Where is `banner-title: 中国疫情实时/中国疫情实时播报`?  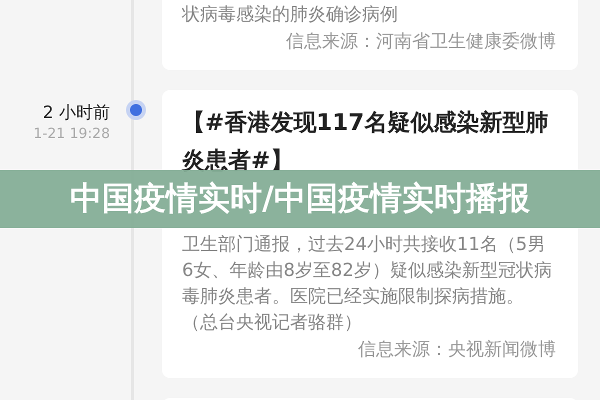
banner-title: 中国疫情实时/中国疫情实时播报 is located at coordinates (300, 198).